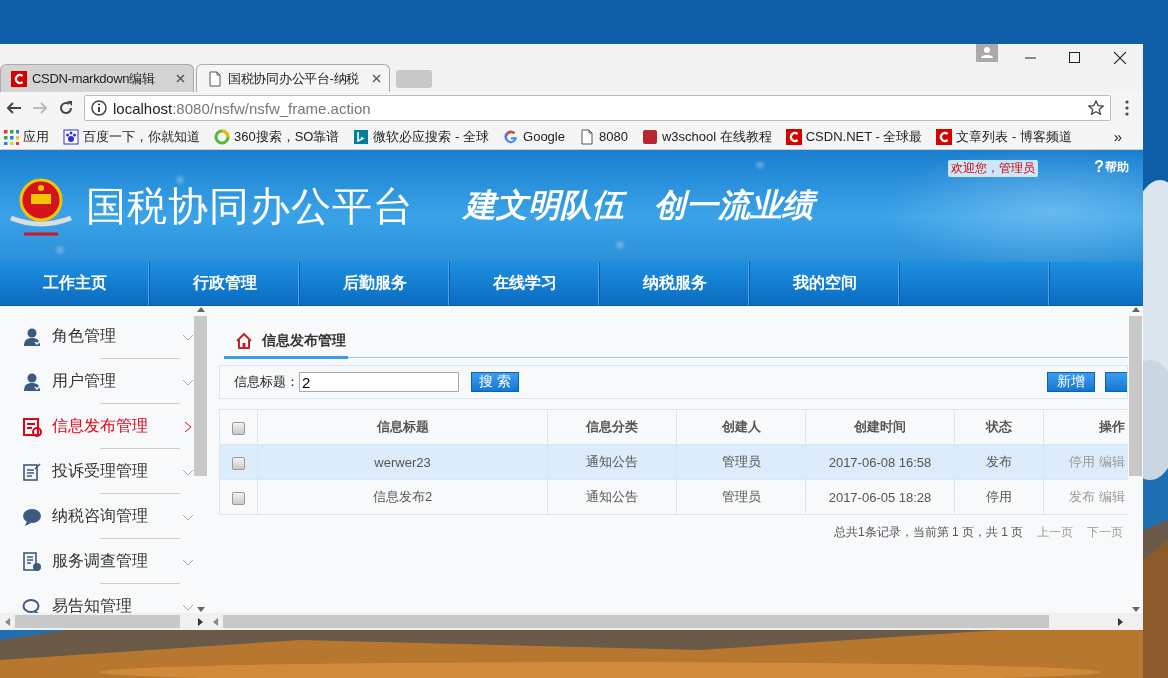  What do you see at coordinates (379, 382) in the screenshot?
I see `search-field: 2` at bounding box center [379, 382].